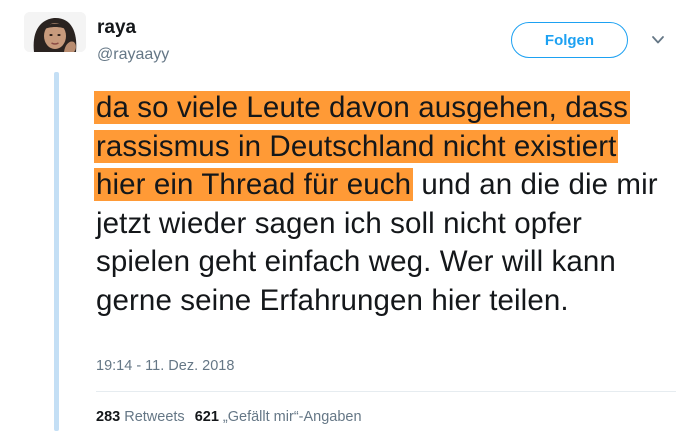  I want to click on avatar-photo-icon, so click(55, 32).